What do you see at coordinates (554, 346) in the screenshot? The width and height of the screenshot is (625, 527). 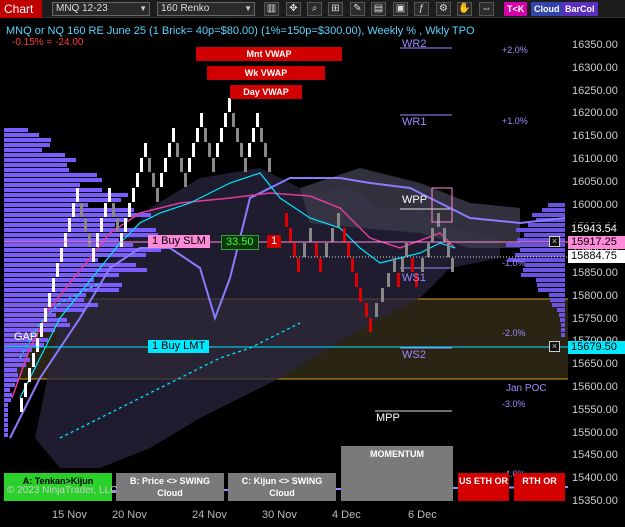 I see `cancel-lmt-order-button: ×` at bounding box center [554, 346].